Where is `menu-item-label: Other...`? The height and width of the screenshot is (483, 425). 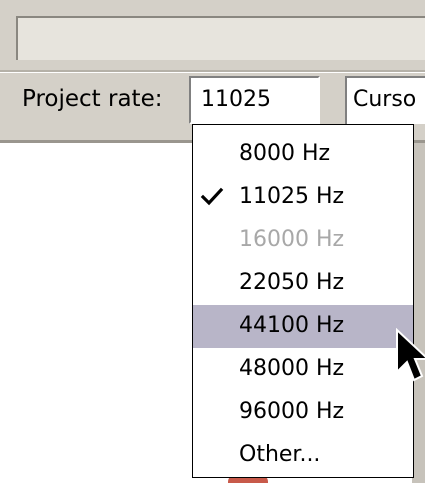 menu-item-label: Other... is located at coordinates (280, 454).